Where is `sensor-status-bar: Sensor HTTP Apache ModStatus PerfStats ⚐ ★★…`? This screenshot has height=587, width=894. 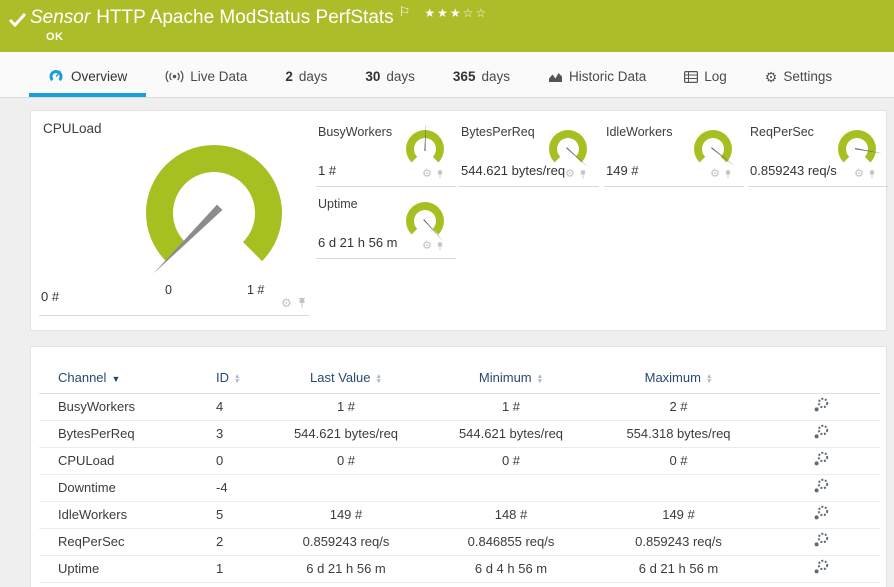
sensor-status-bar: Sensor HTTP Apache ModStatus PerfStats ⚐ ★★… is located at coordinates (447, 26).